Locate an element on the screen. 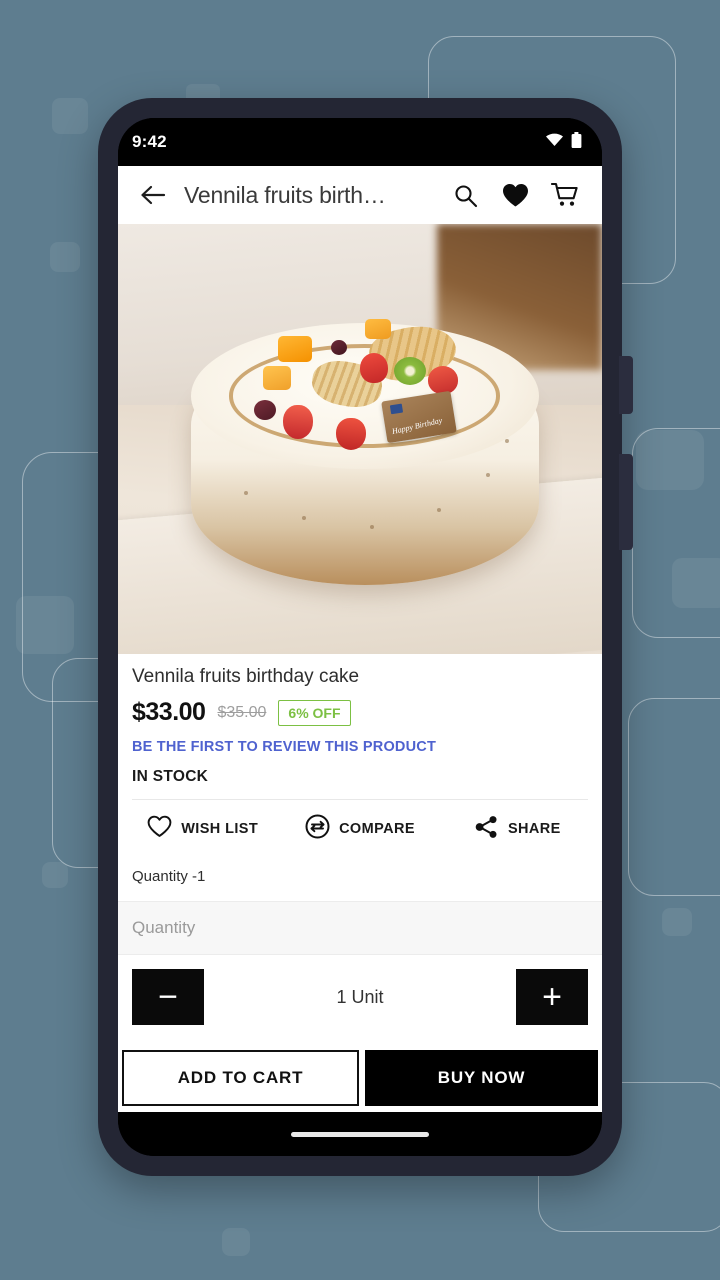 This screenshot has height=1280, width=720. compare-arrows-icon is located at coordinates (317, 829).